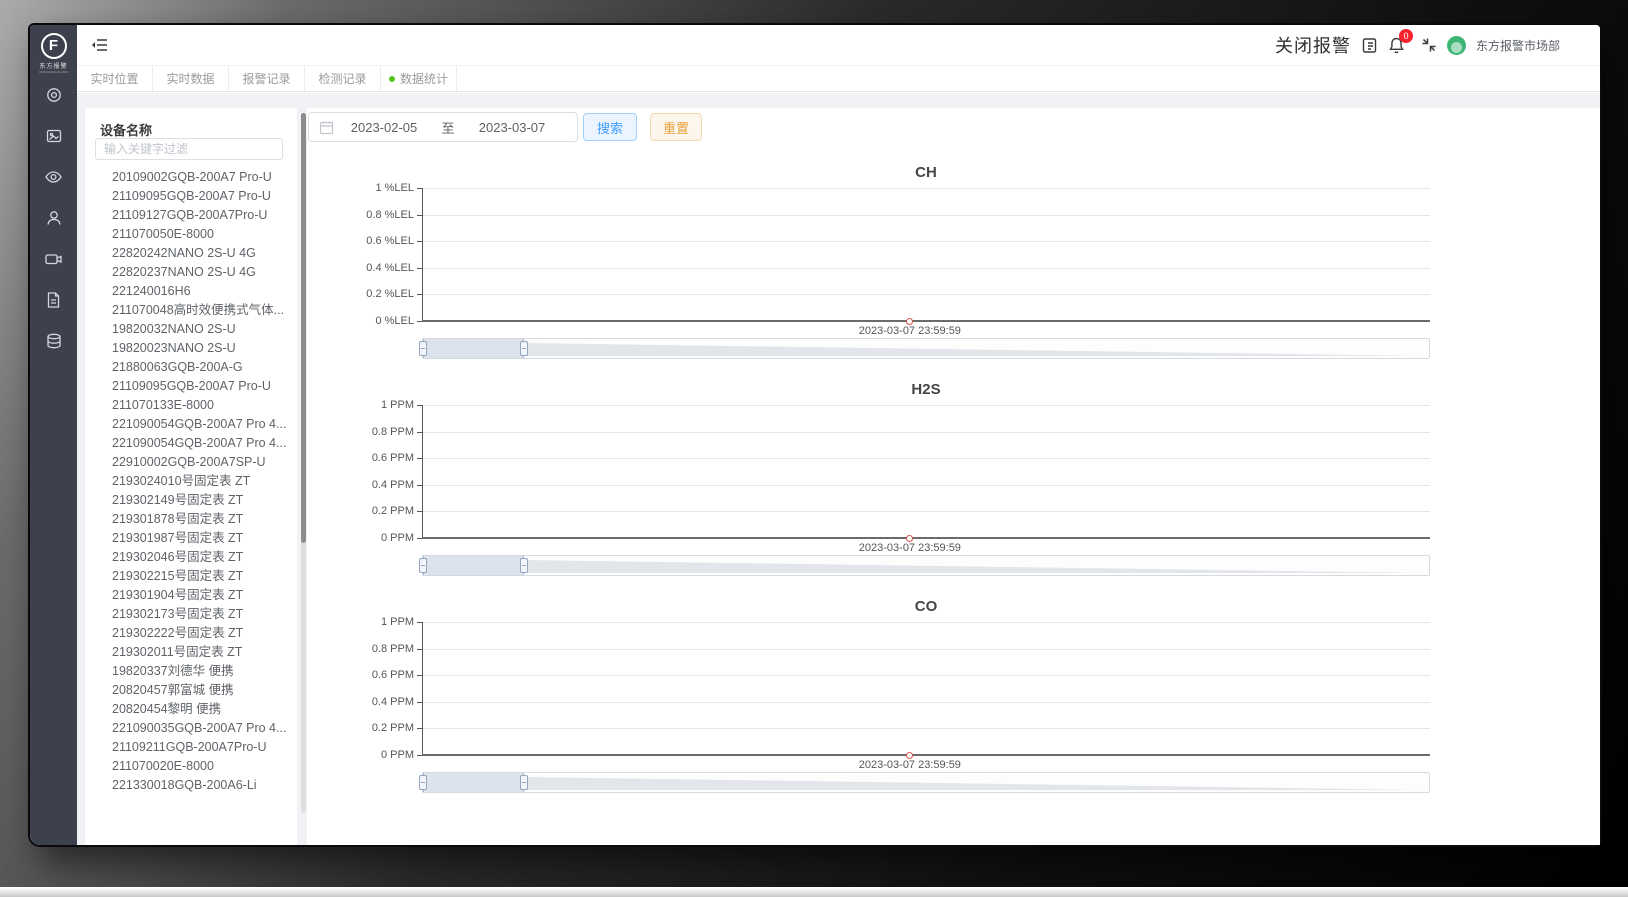 This screenshot has height=897, width=1628. Describe the element at coordinates (394, 188) in the screenshot. I see `y-axis-label: 1 %LEL` at that location.